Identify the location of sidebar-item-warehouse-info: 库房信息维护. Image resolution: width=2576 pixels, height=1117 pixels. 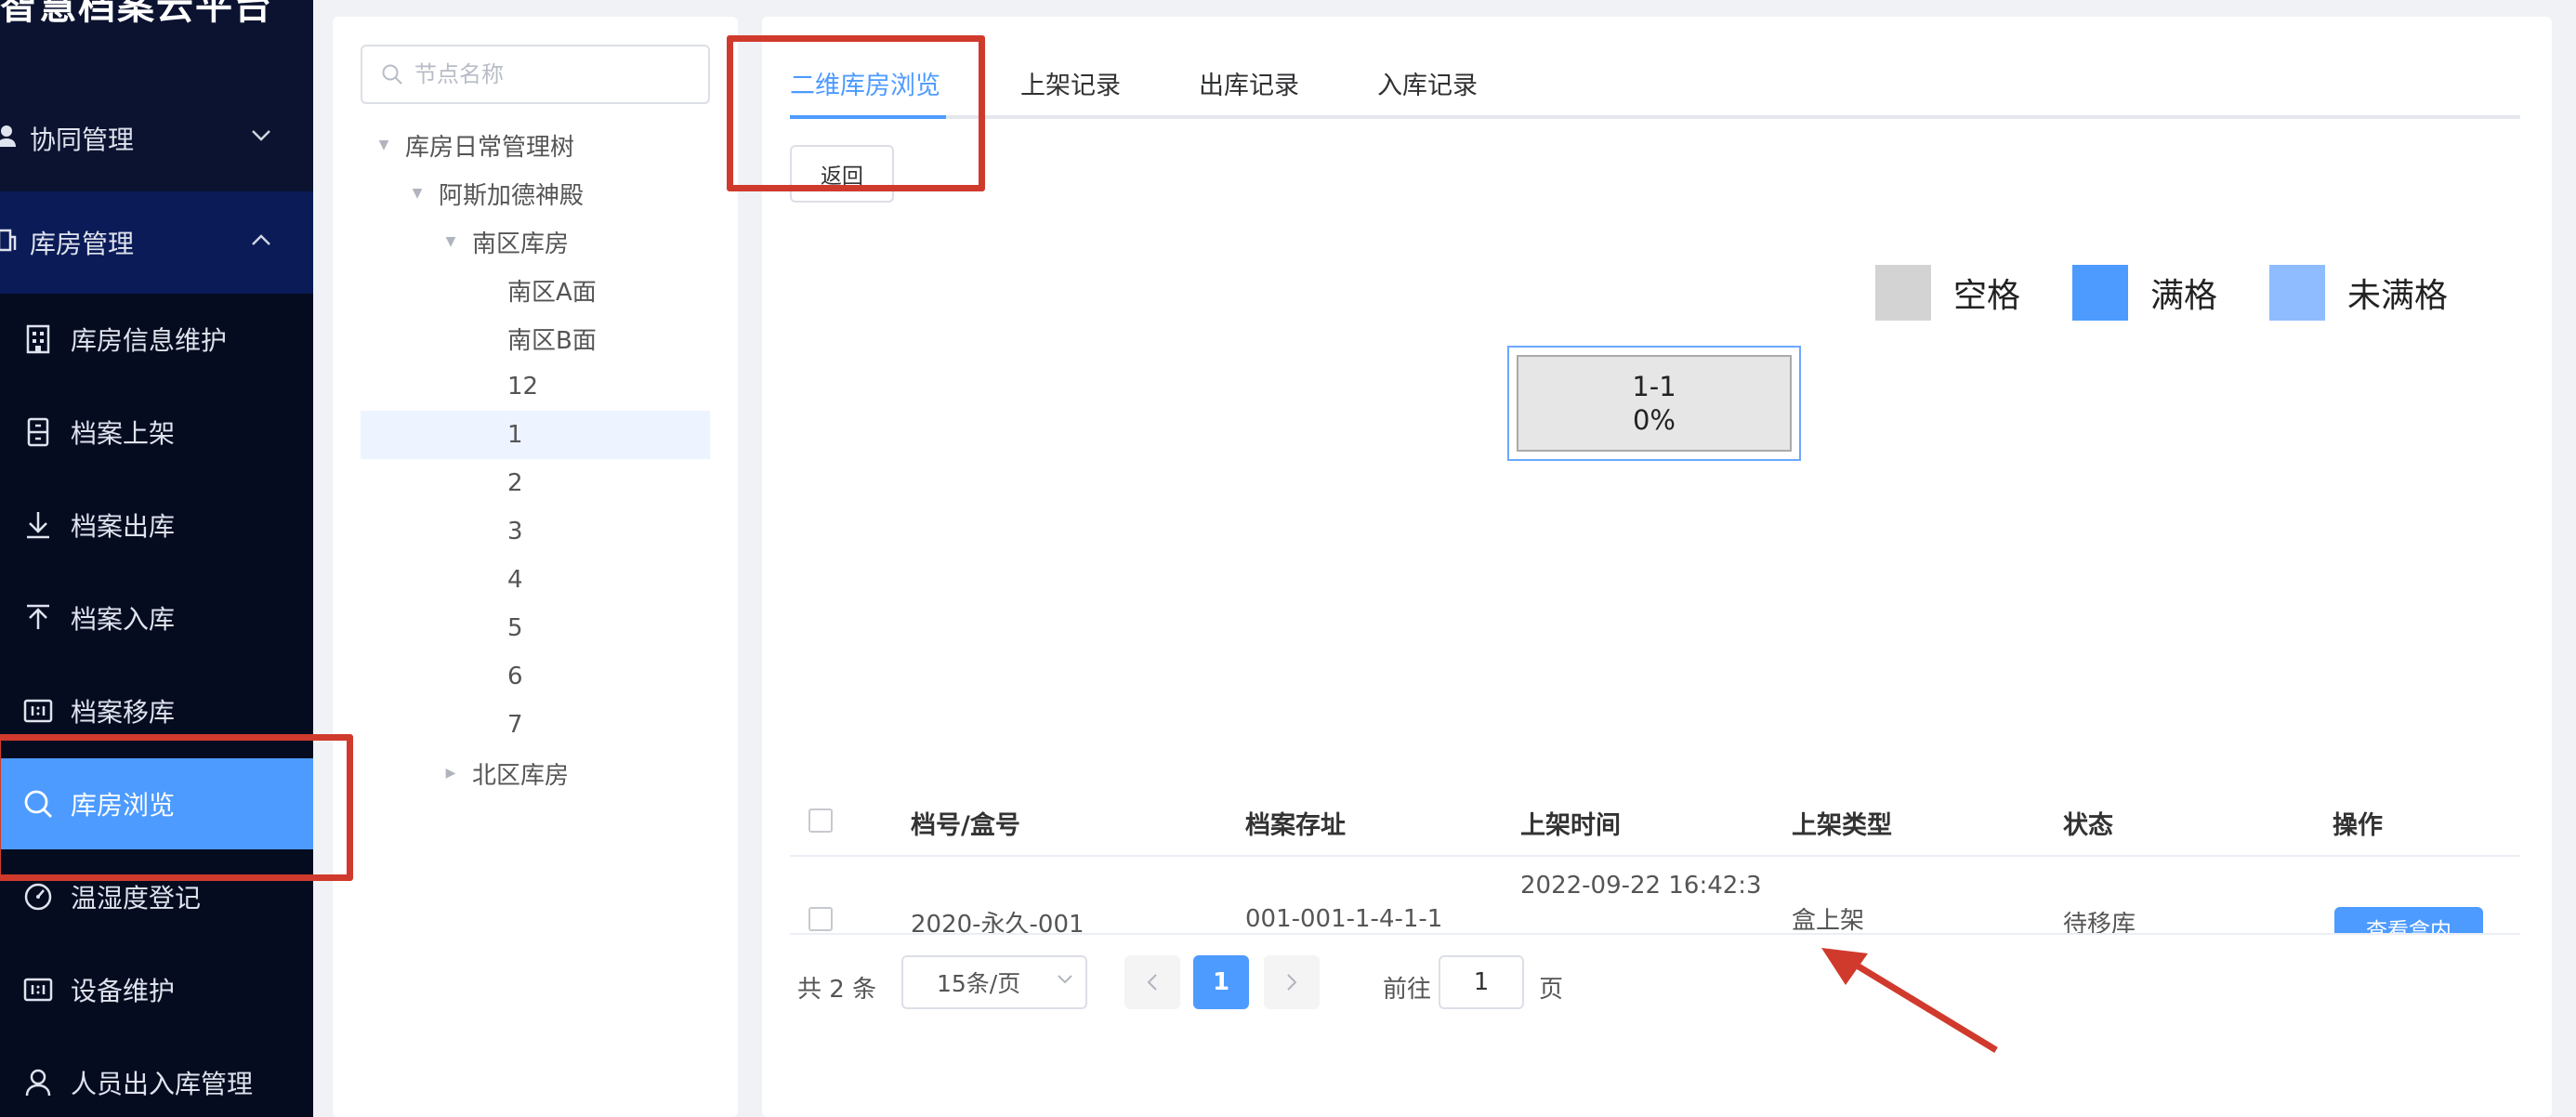
(156, 339).